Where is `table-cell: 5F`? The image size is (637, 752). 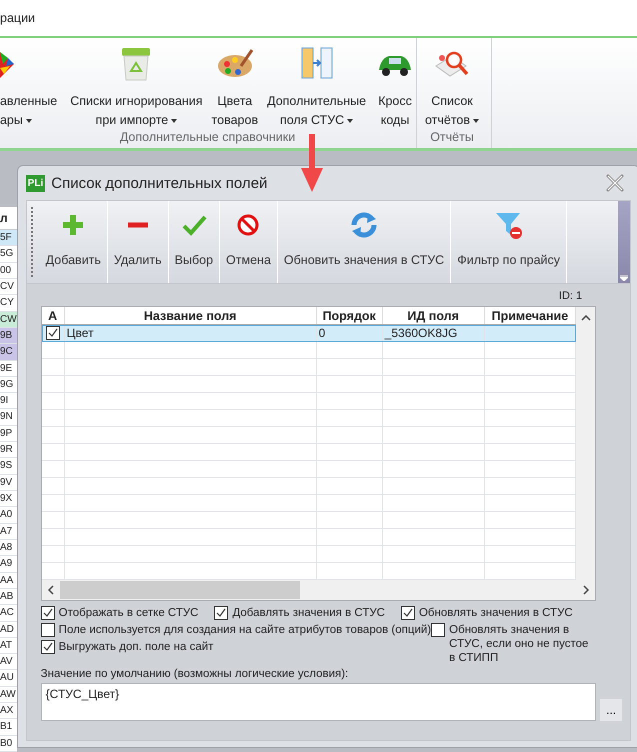
table-cell: 5F is located at coordinates (8, 238).